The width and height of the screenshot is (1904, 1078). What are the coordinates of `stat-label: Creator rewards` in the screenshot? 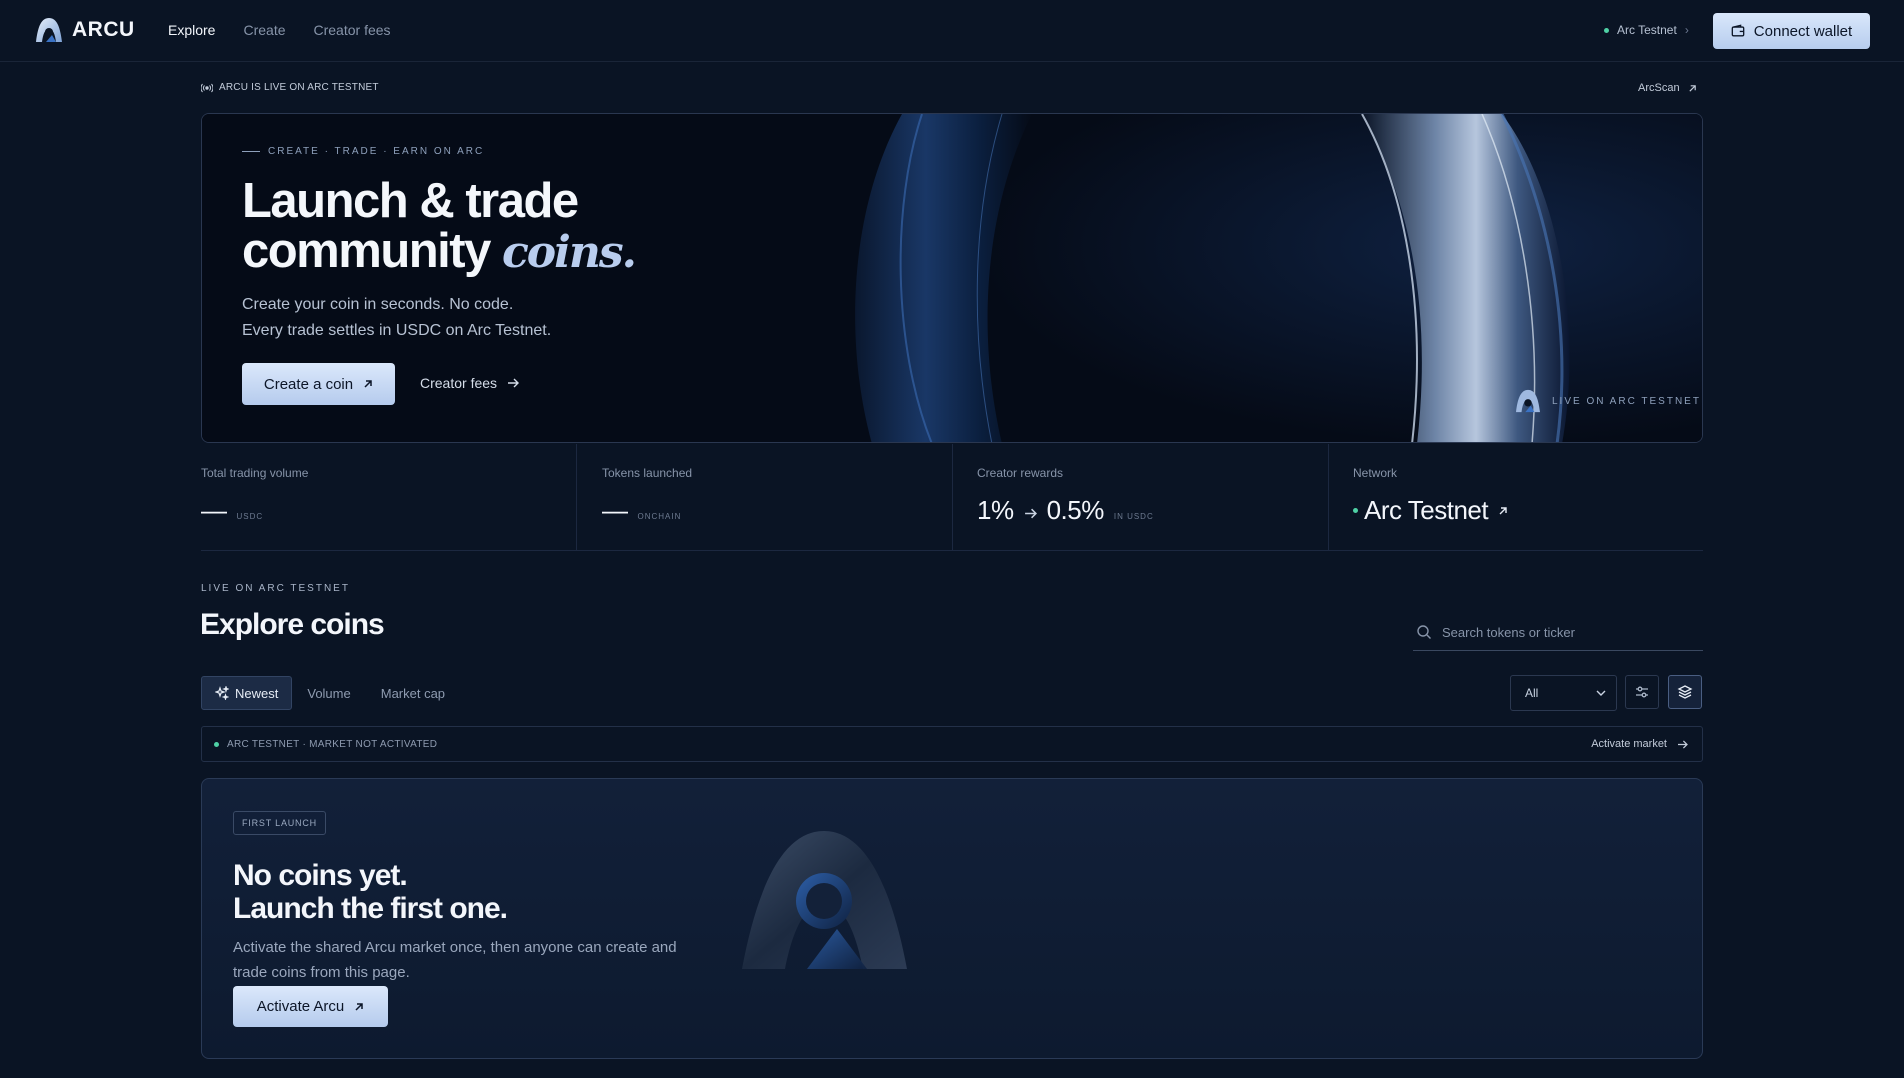 It's located at (1020, 473).